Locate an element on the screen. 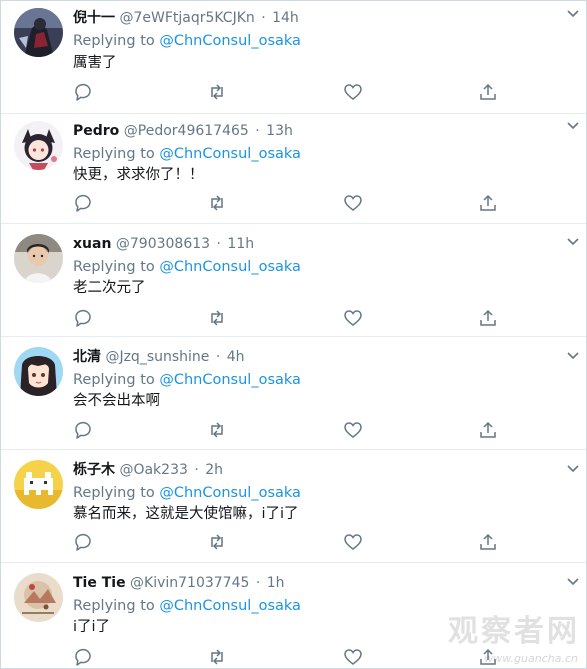 The height and width of the screenshot is (669, 587). user-handle: @Jzq_sunshine is located at coordinates (157, 357).